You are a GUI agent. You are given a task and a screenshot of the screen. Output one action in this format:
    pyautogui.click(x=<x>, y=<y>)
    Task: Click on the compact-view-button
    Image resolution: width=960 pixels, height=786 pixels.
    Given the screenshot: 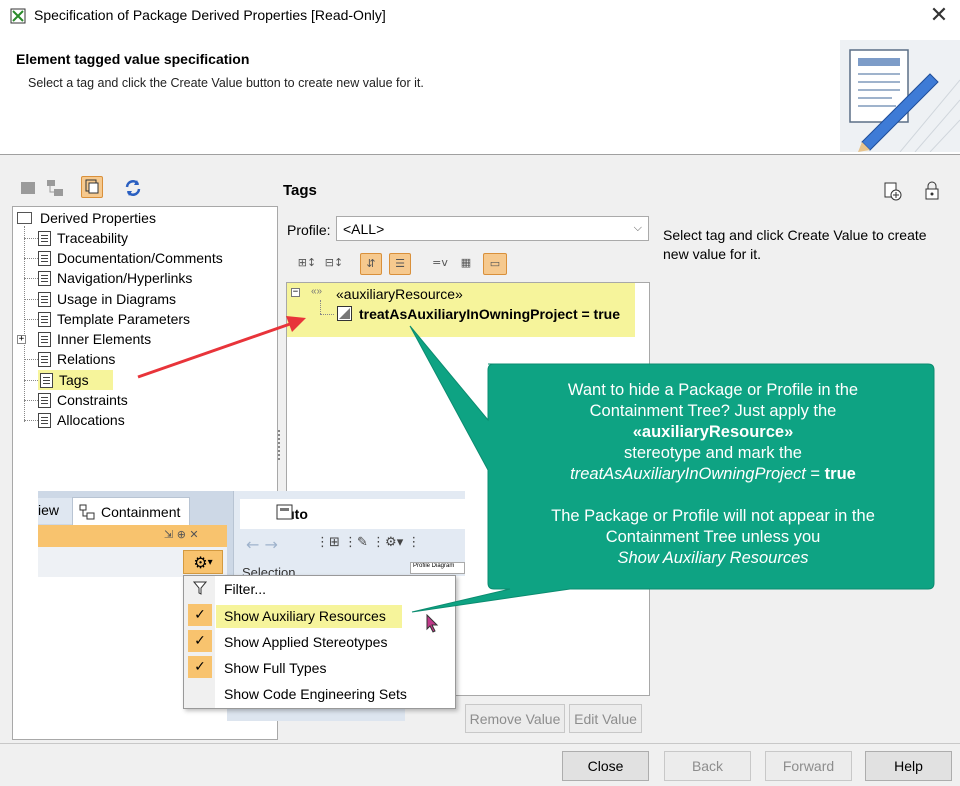 What is the action you would take?
    pyautogui.click(x=92, y=187)
    